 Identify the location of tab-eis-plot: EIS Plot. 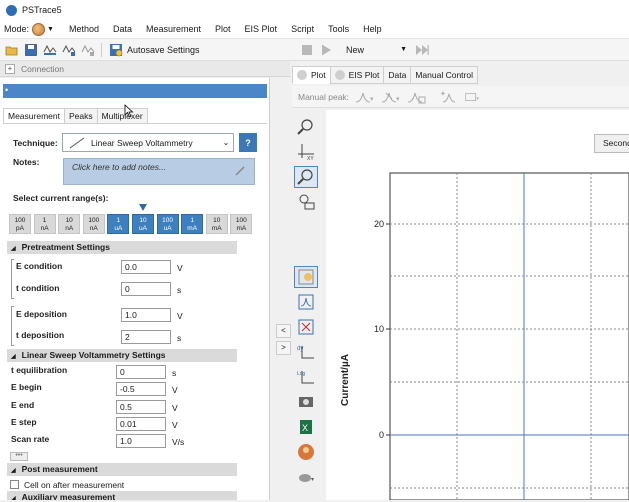
(357, 75).